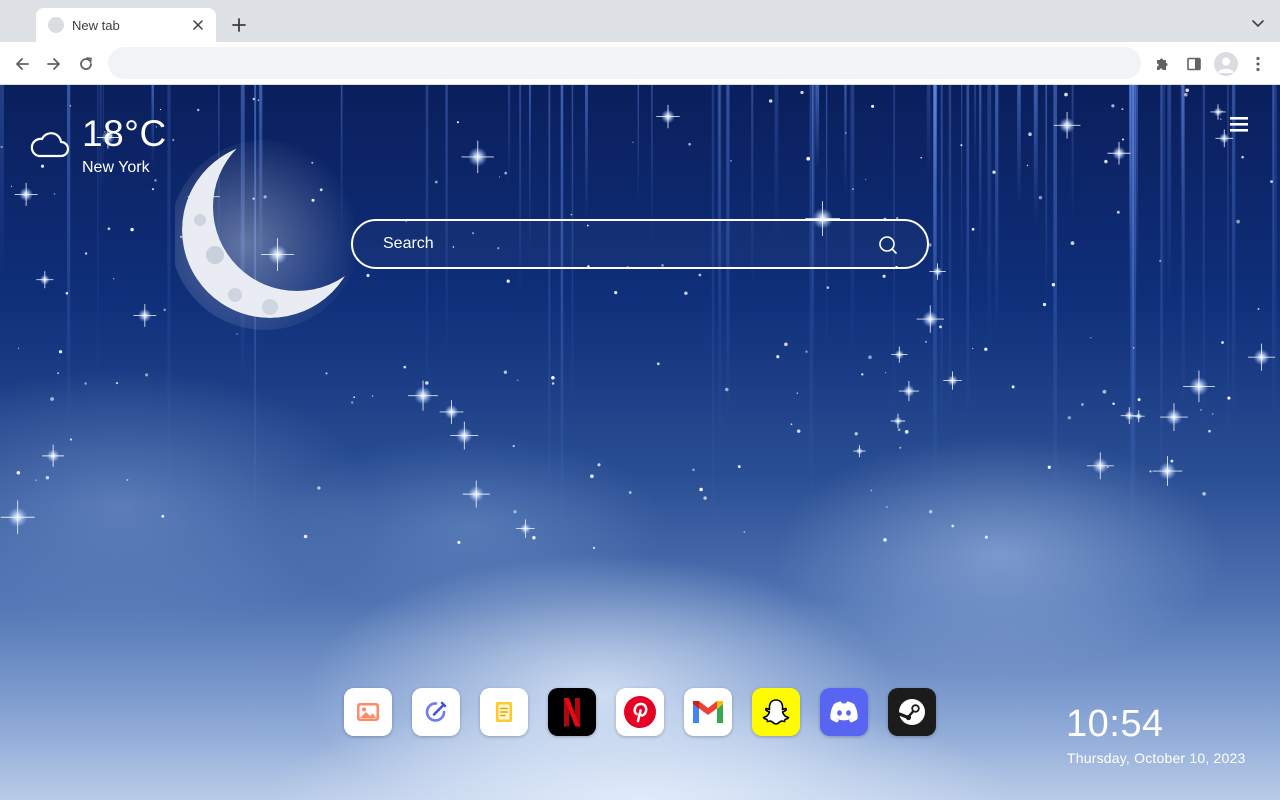  I want to click on netflix-icon, so click(572, 712).